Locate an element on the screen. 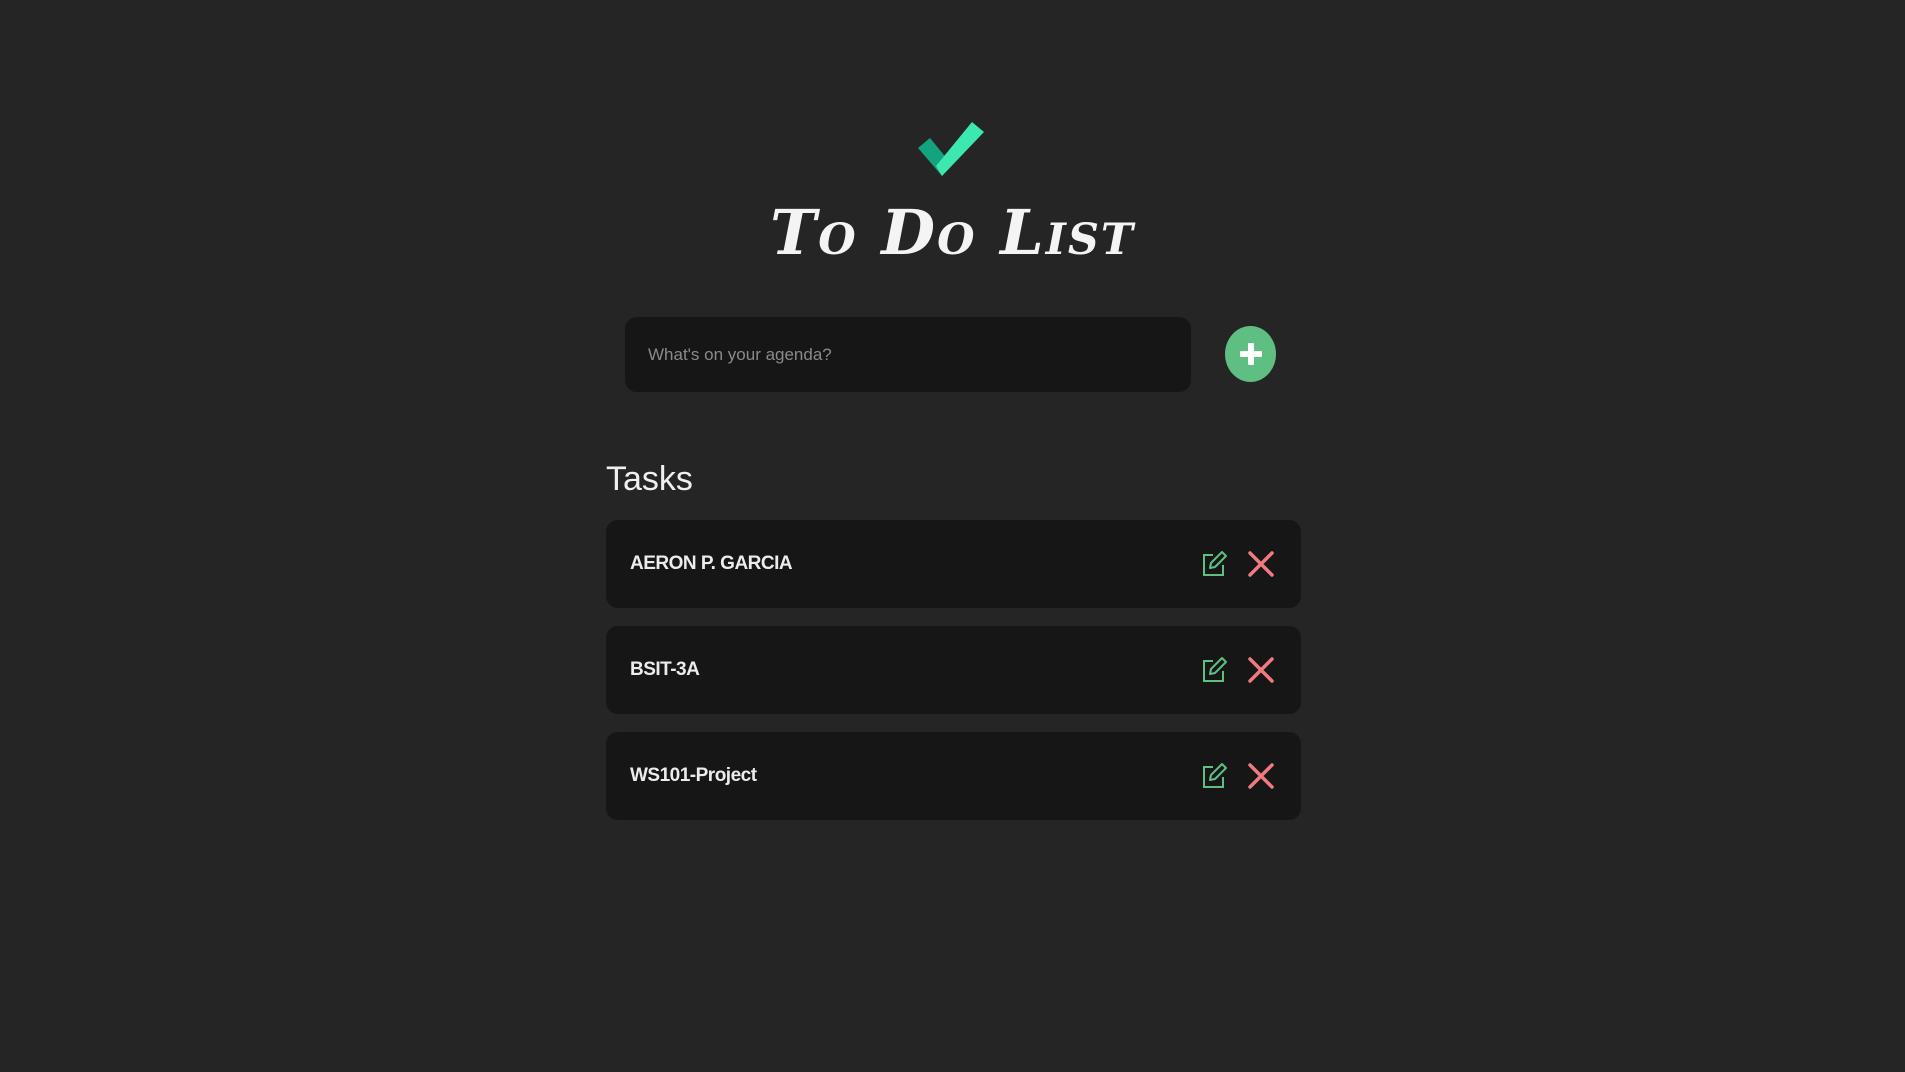 The height and width of the screenshot is (1072, 1905). new-task-field-container is located at coordinates (908, 354).